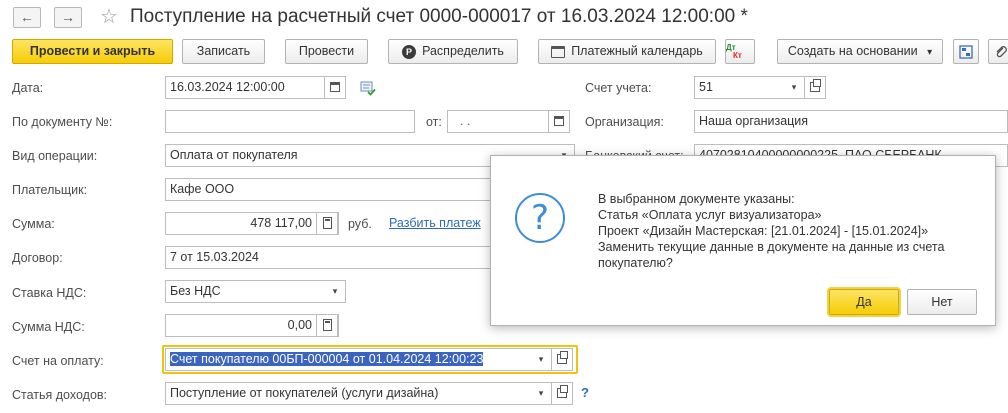 The image size is (1008, 413). Describe the element at coordinates (624, 122) in the screenshot. I see `organization-label: Организация:` at that location.